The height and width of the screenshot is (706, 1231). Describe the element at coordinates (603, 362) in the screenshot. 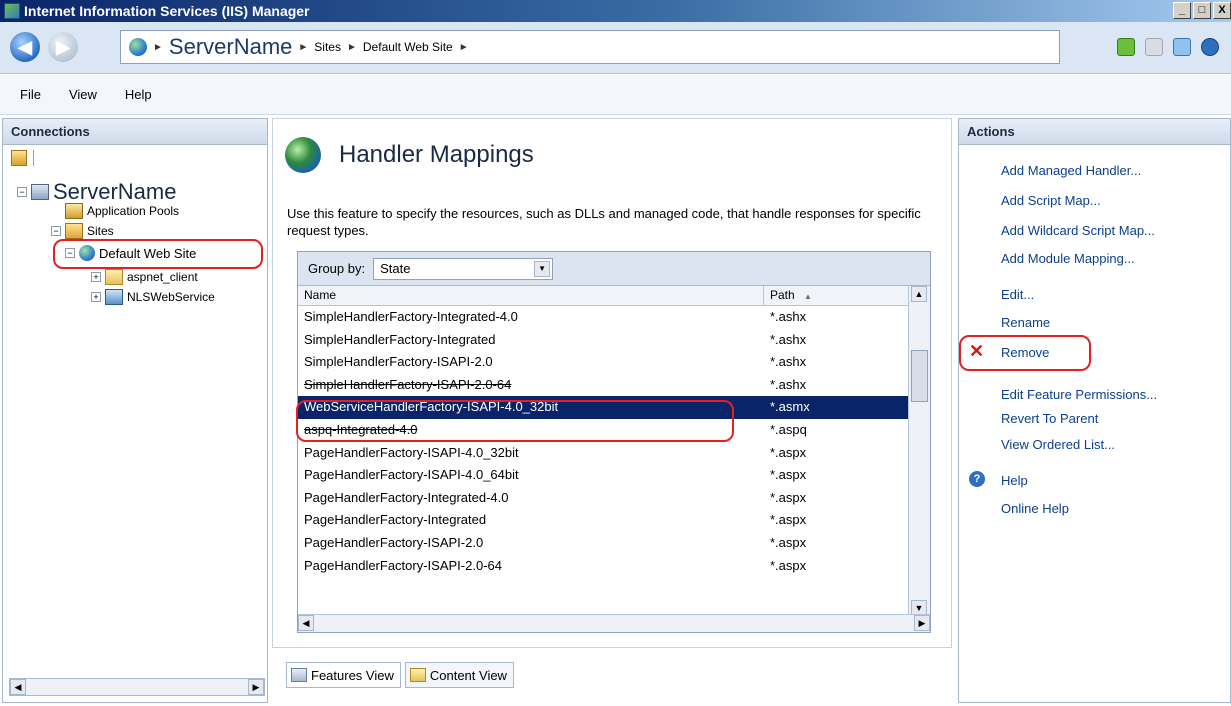

I see `table-row: SimpleHandlerFactory-ISAPI-2.0 *.ashx` at that location.